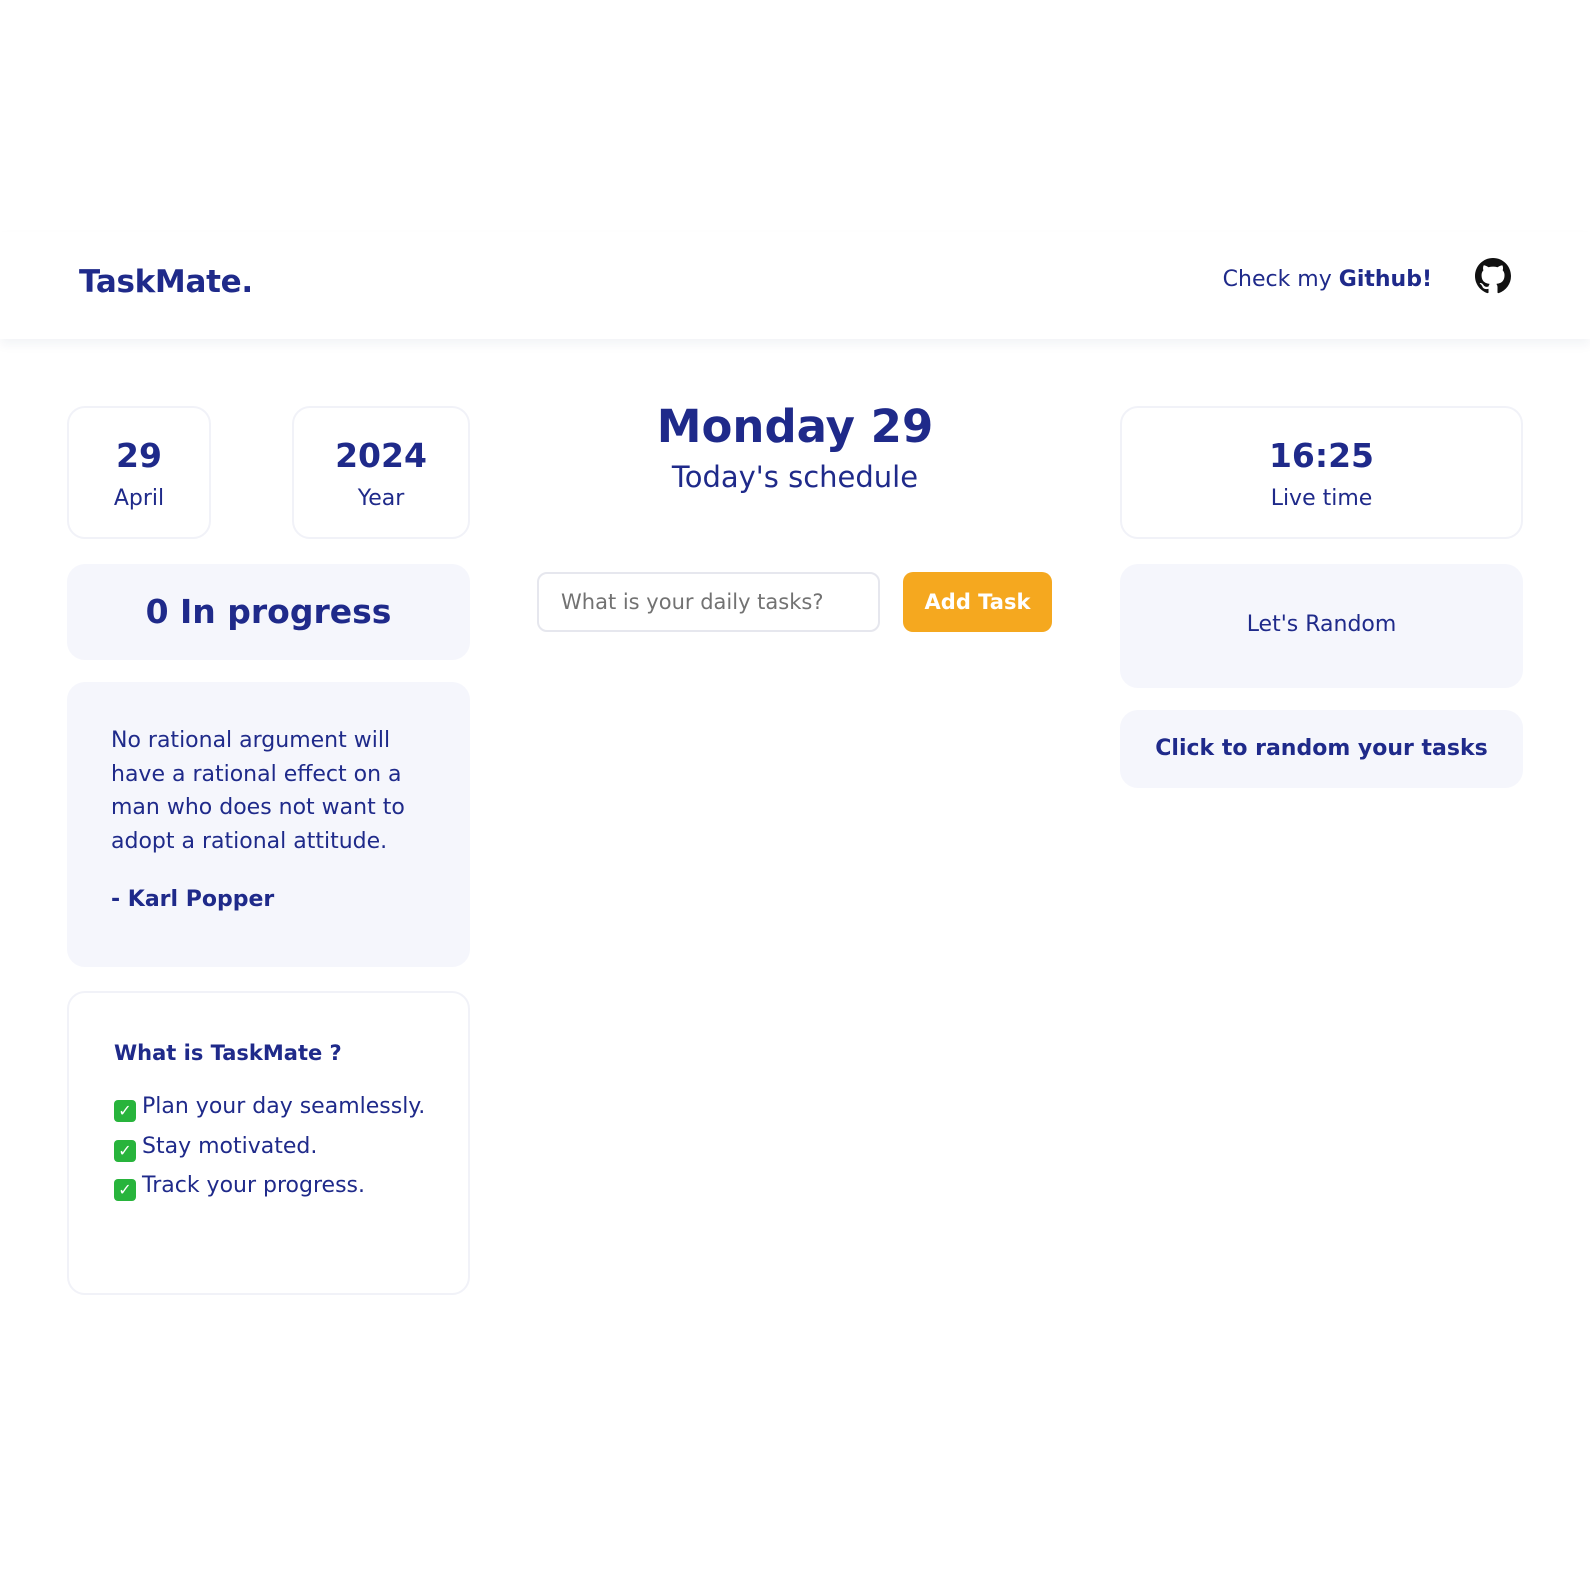 The image size is (1590, 1590). I want to click on github-icon, so click(1493, 276).